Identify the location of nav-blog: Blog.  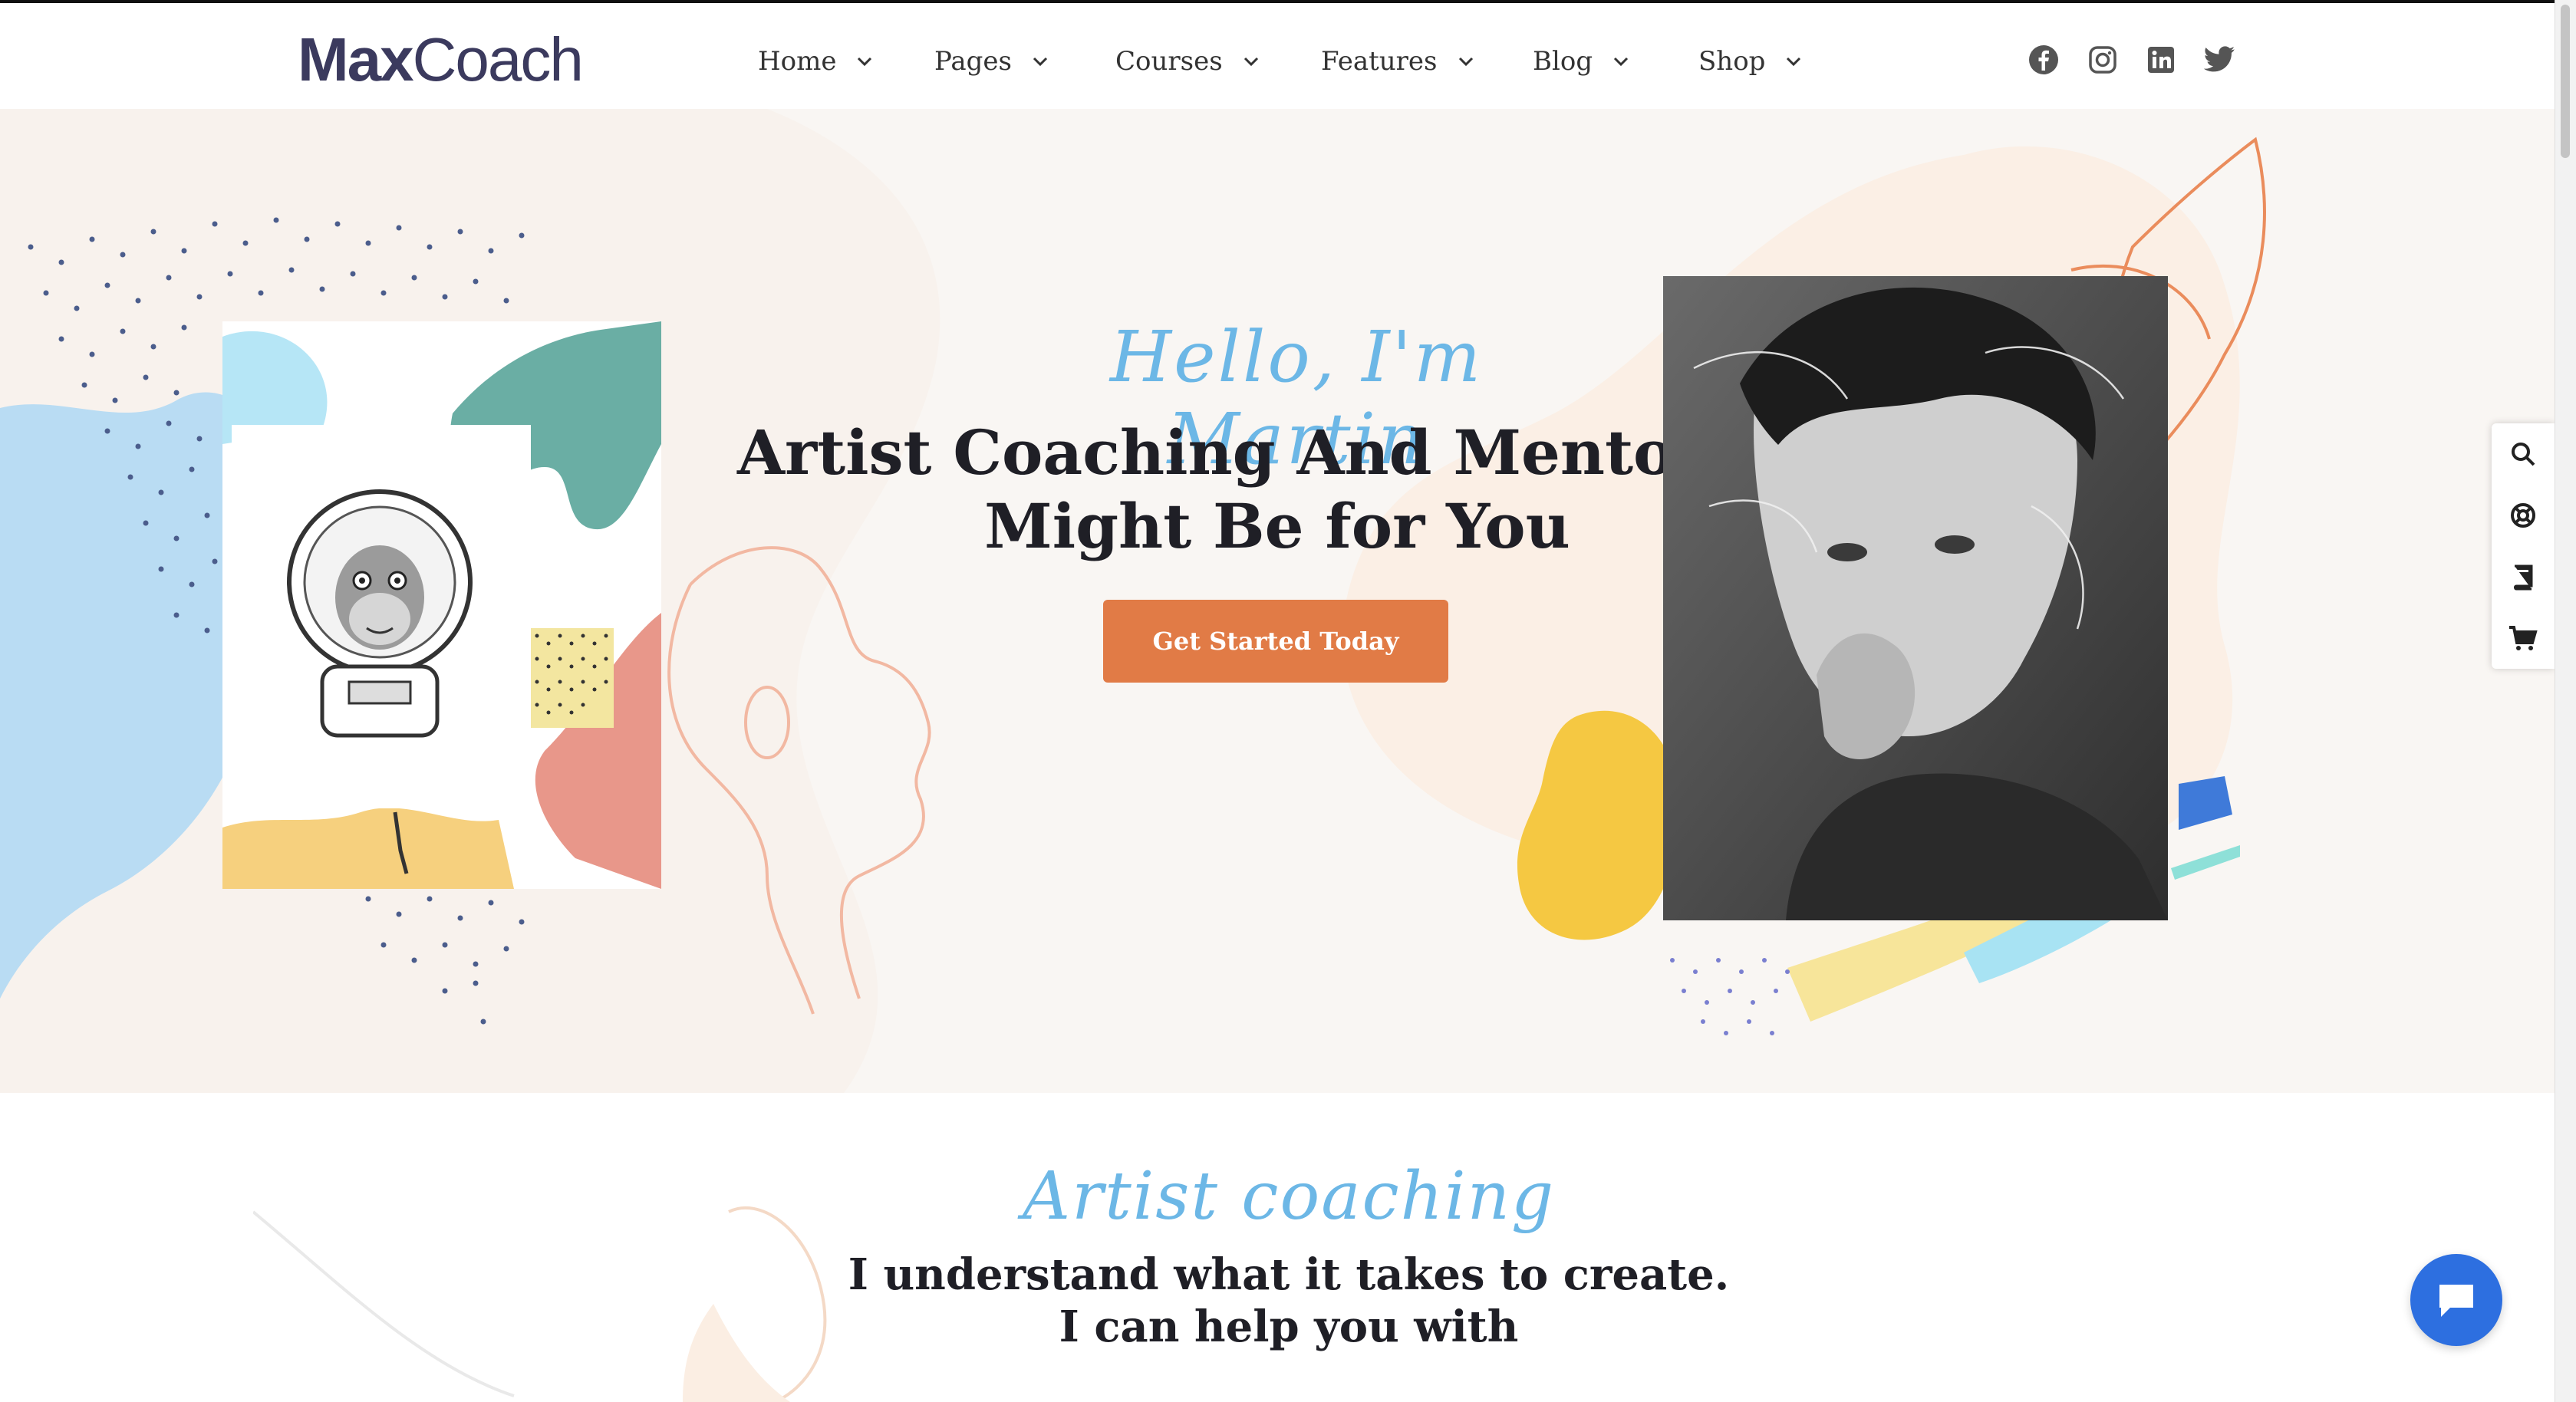
(1583, 61).